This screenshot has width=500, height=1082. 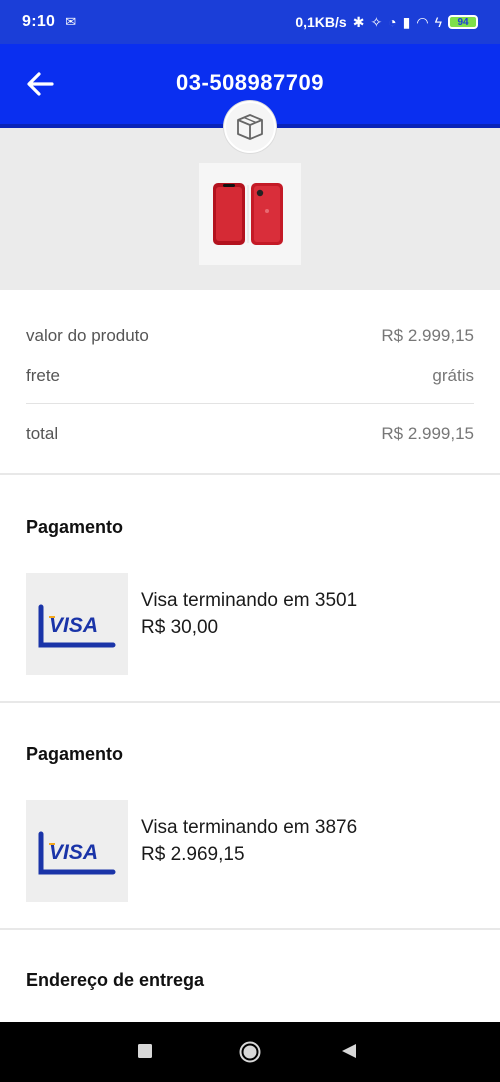 What do you see at coordinates (180, 627) in the screenshot?
I see `payment-amount: R$ 30,00` at bounding box center [180, 627].